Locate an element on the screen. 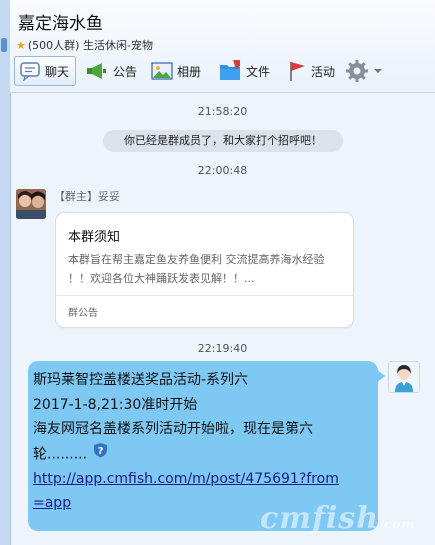  flag-icon is located at coordinates (297, 71).